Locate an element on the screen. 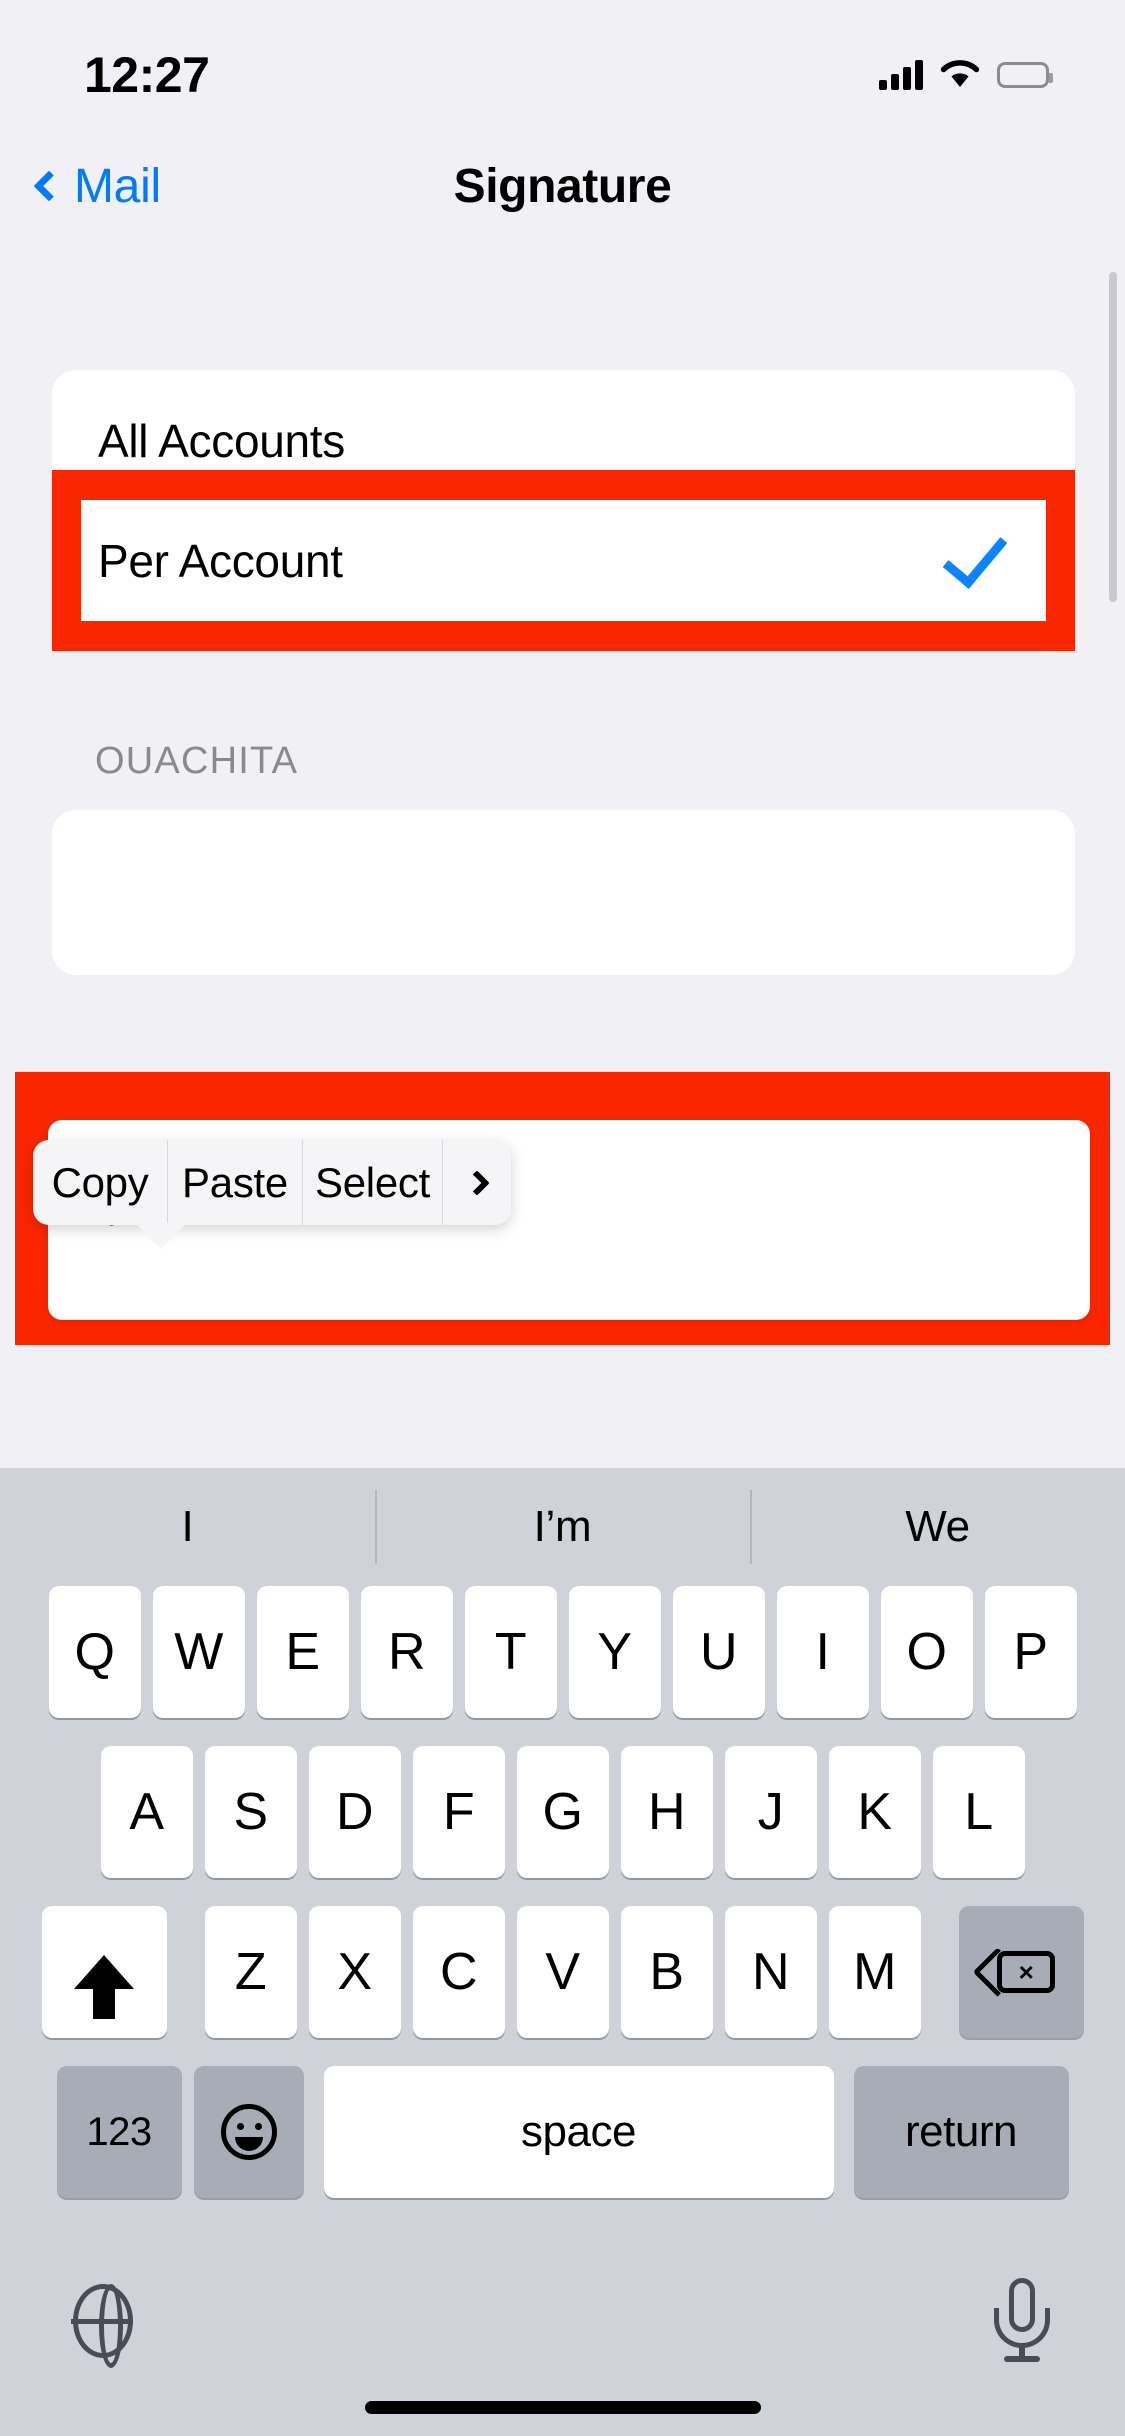 Image resolution: width=1125 pixels, height=2436 pixels. keyboard-row-4: 123 space return is located at coordinates (562, 2132).